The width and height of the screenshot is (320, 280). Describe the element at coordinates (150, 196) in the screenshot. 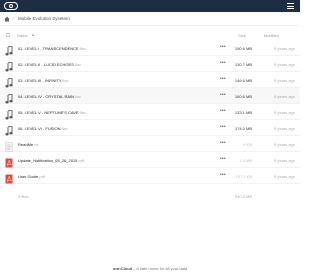

I see `file-summary: 9 files 940.5 MB` at that location.